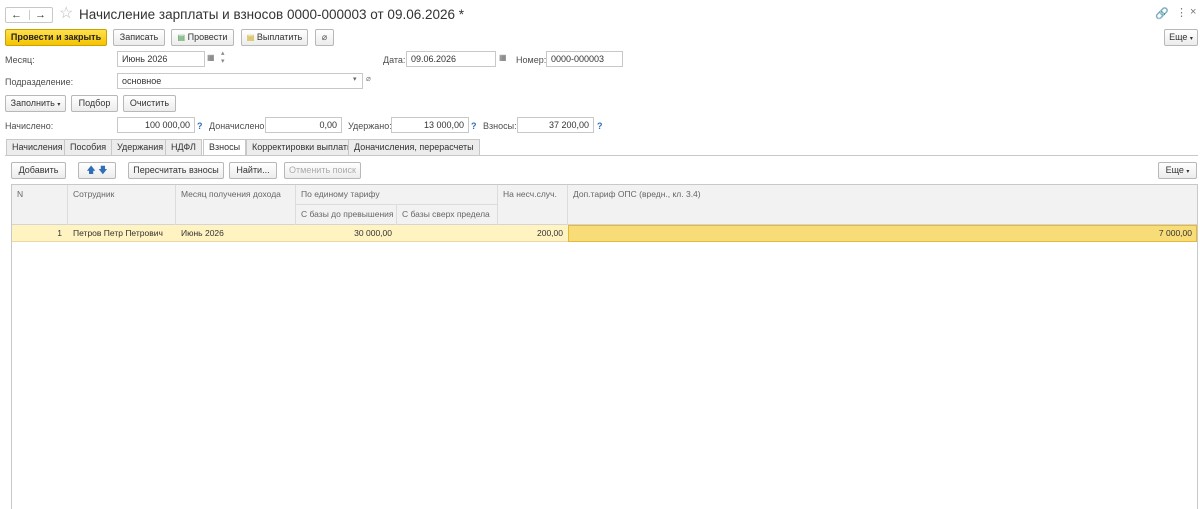 The width and height of the screenshot is (1200, 509). I want to click on accrued-field: 100 000,00, so click(156, 125).